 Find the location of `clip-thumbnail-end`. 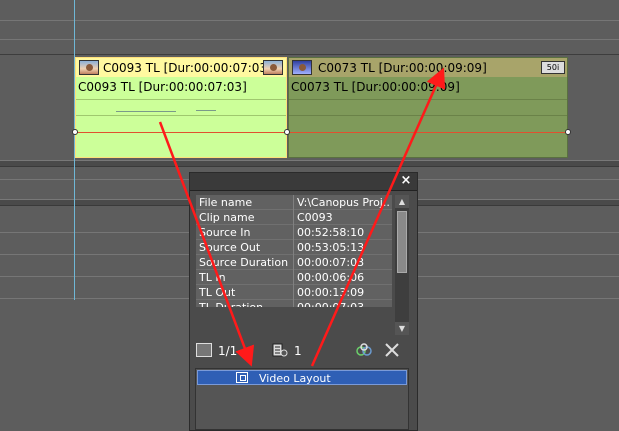

clip-thumbnail-end is located at coordinates (273, 67).